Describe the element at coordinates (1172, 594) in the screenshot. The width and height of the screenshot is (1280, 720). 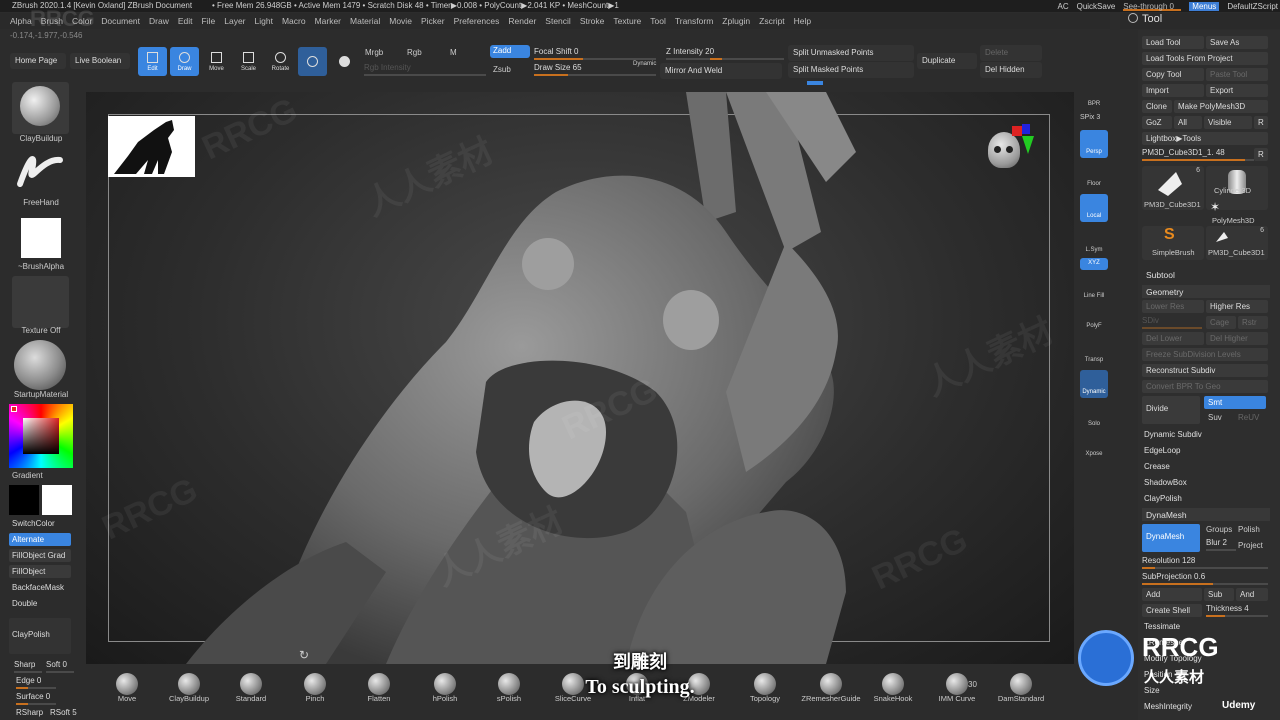
I see `add-button: Add` at that location.